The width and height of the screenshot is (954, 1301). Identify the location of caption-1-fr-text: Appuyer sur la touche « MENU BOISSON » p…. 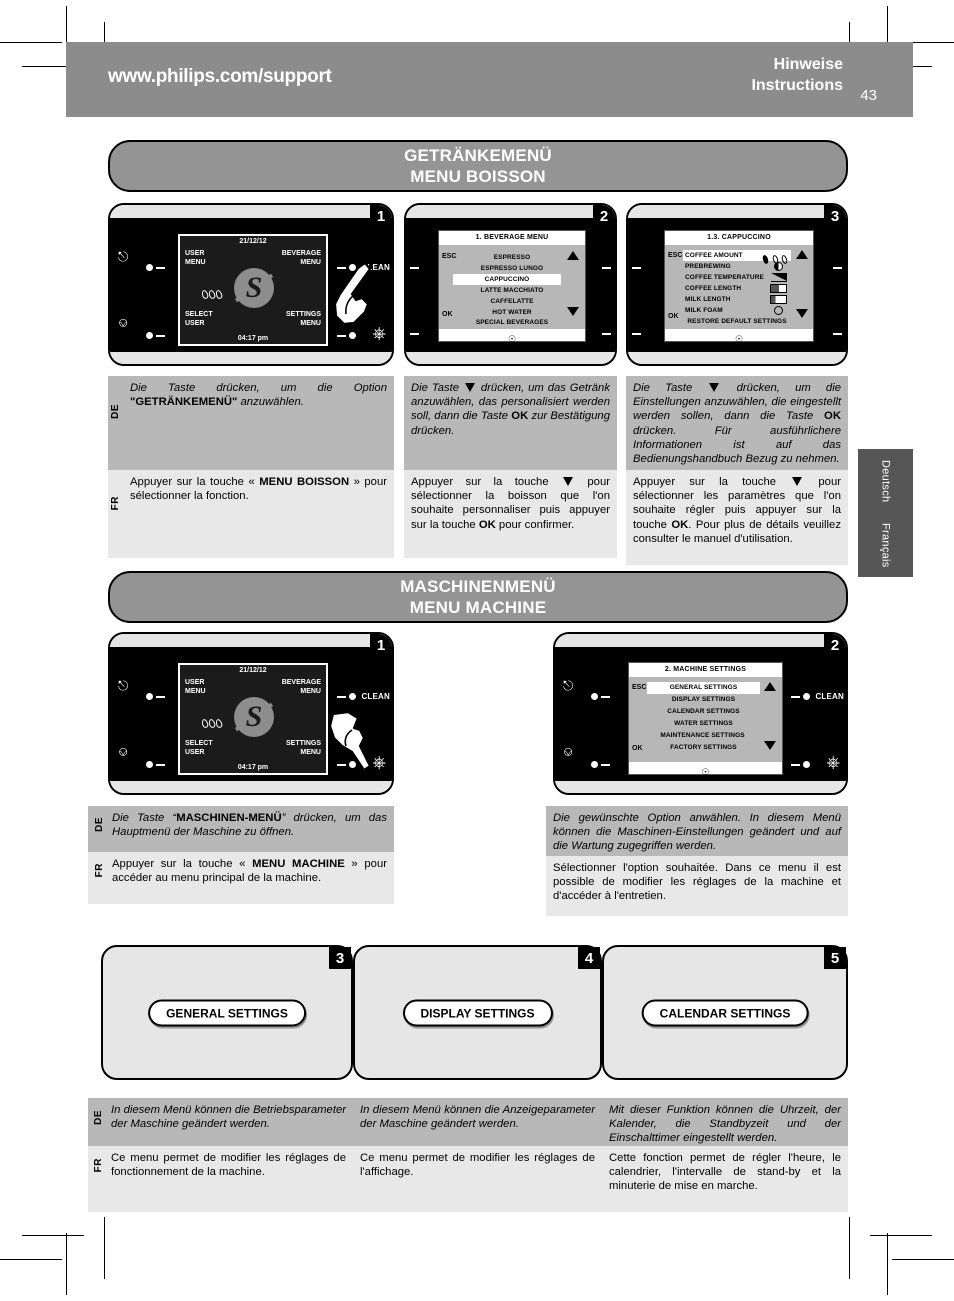
(251, 488).